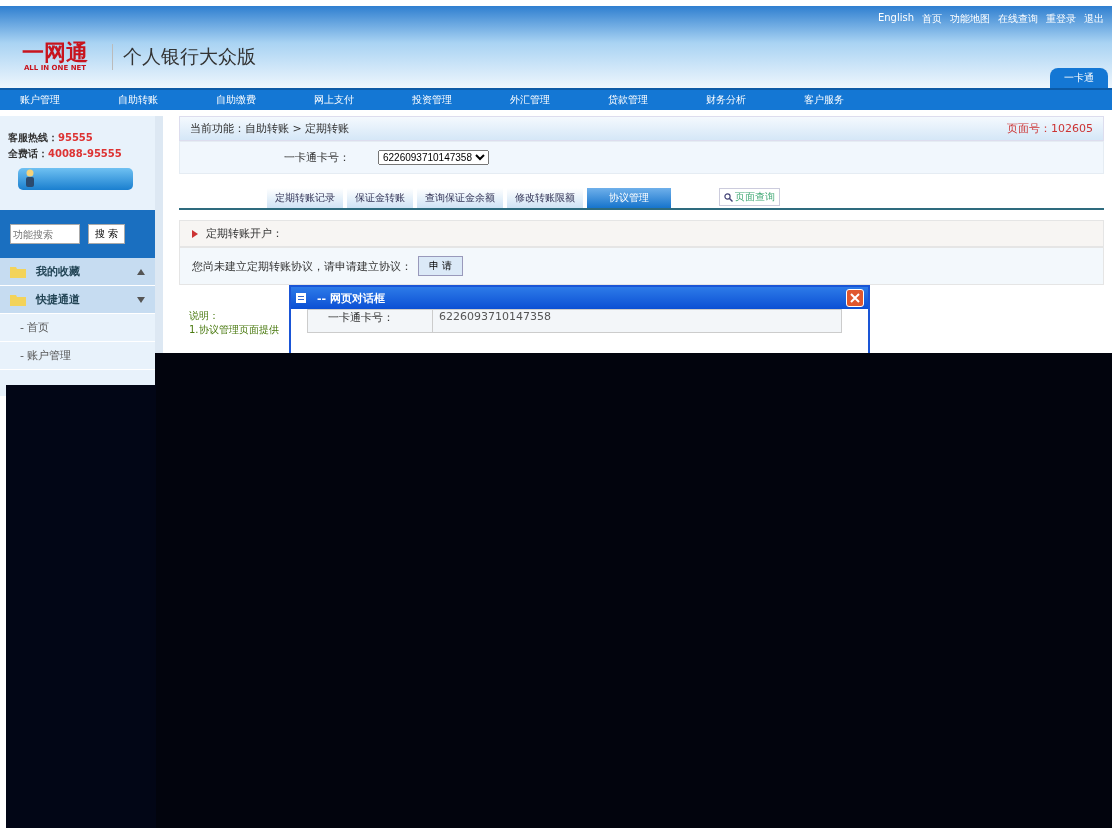 The width and height of the screenshot is (1112, 828). I want to click on sidebar-section: 我的收藏, so click(77, 272).